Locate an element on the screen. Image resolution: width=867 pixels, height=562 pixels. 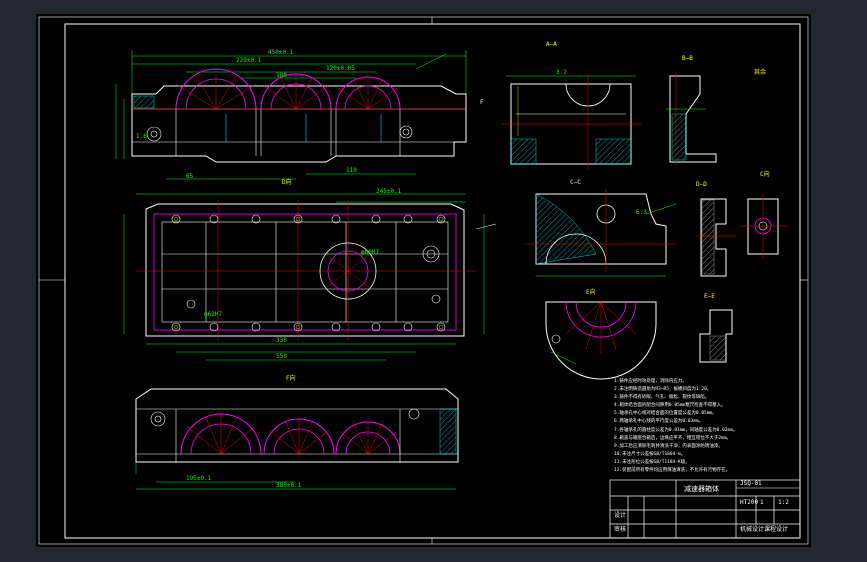
front-view is located at coordinates (291, 115).